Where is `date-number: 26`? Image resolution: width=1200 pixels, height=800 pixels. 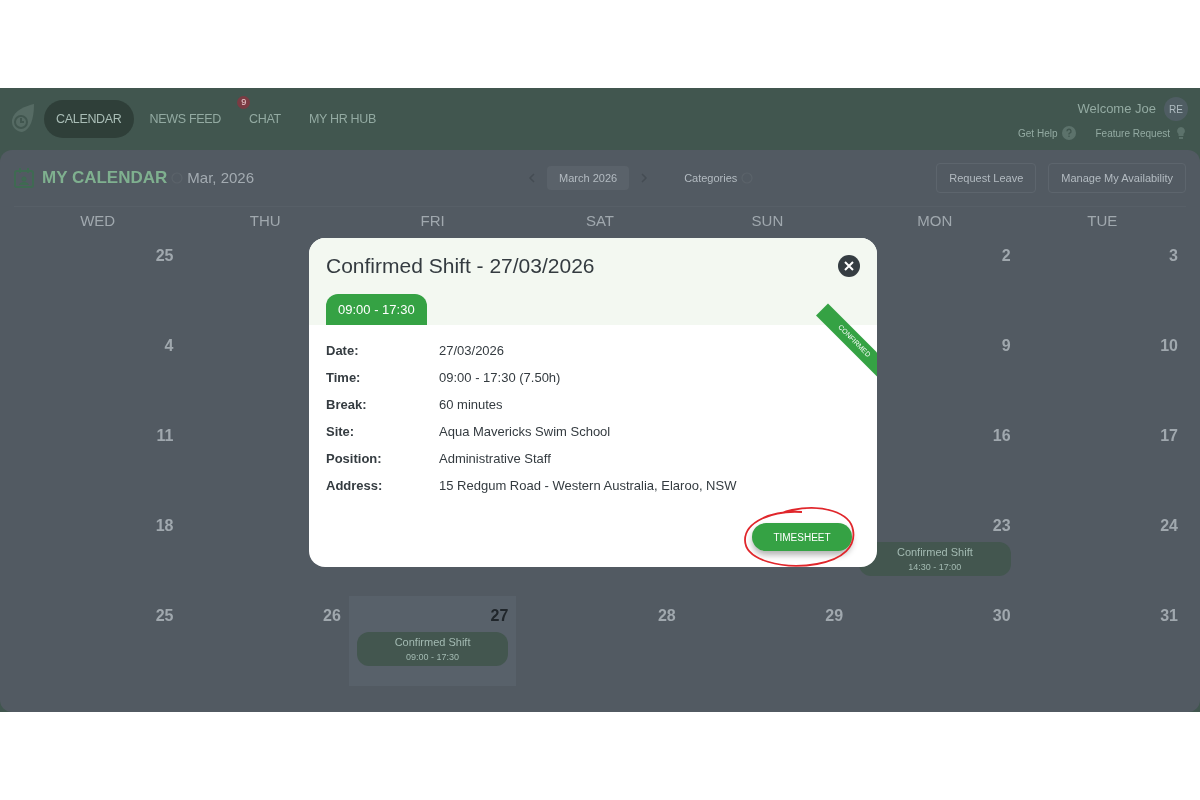 date-number: 26 is located at coordinates (332, 616).